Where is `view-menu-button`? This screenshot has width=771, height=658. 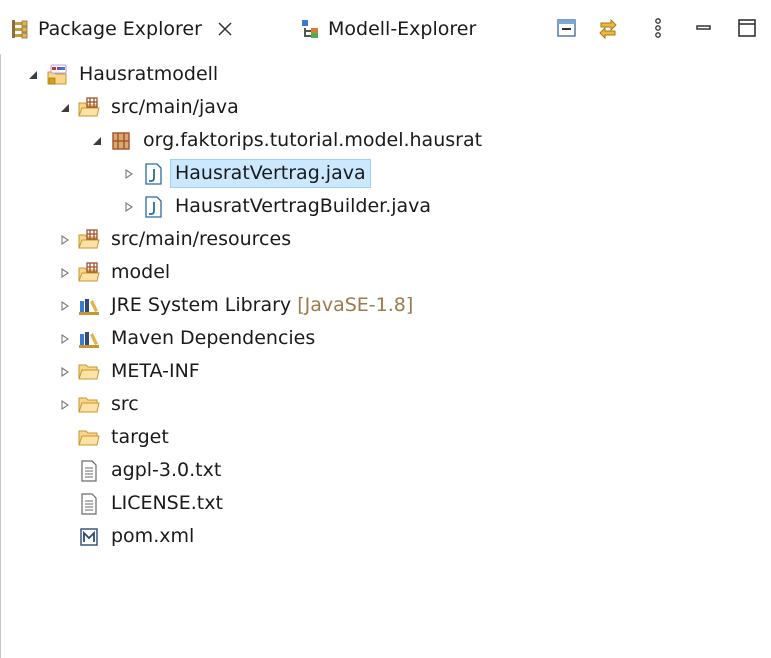
view-menu-button is located at coordinates (658, 28).